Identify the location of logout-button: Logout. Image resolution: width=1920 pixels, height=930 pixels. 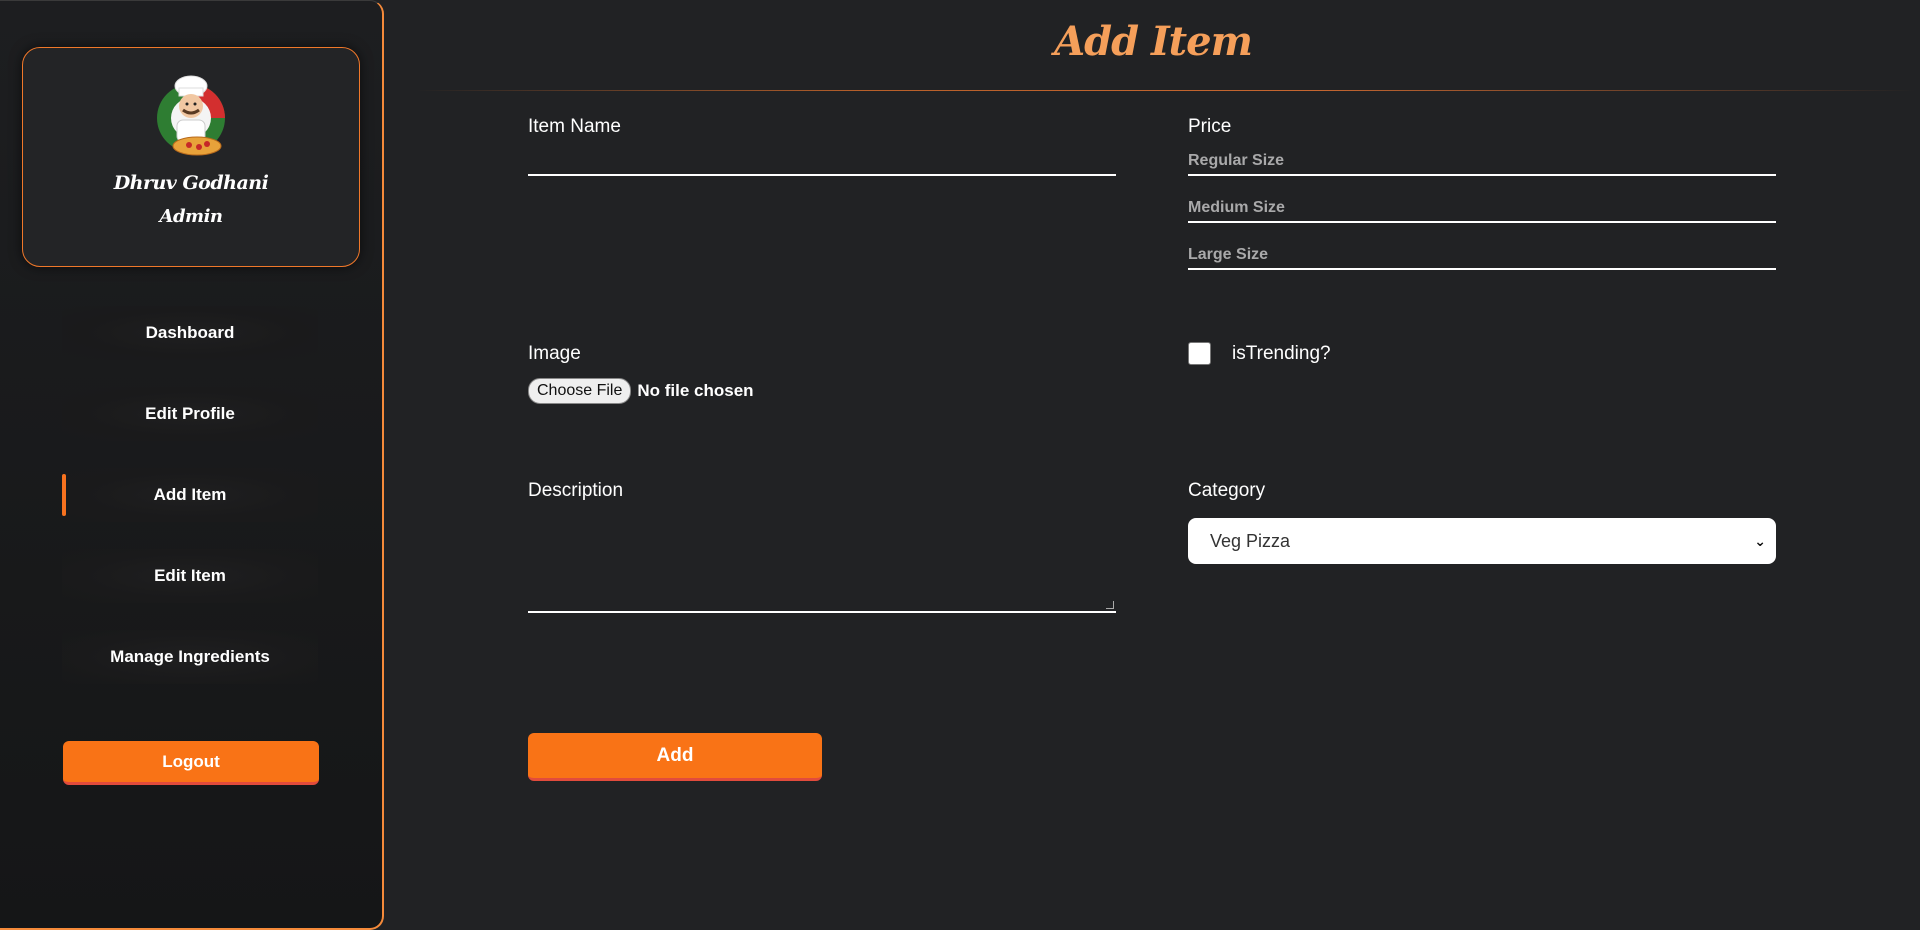
(191, 763).